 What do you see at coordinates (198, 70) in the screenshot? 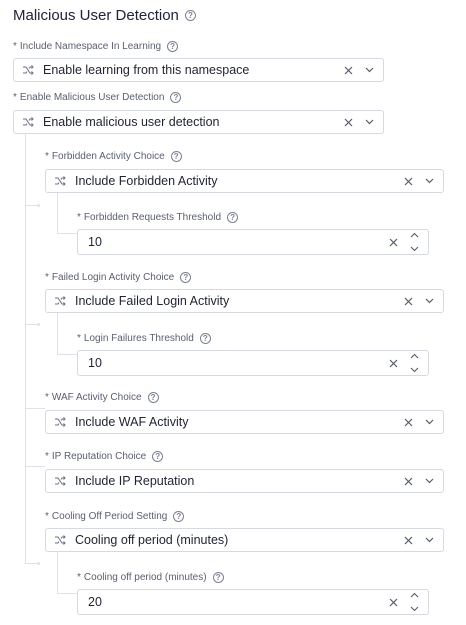
I see `namespace-learning-select: Enable learning from this namespace` at bounding box center [198, 70].